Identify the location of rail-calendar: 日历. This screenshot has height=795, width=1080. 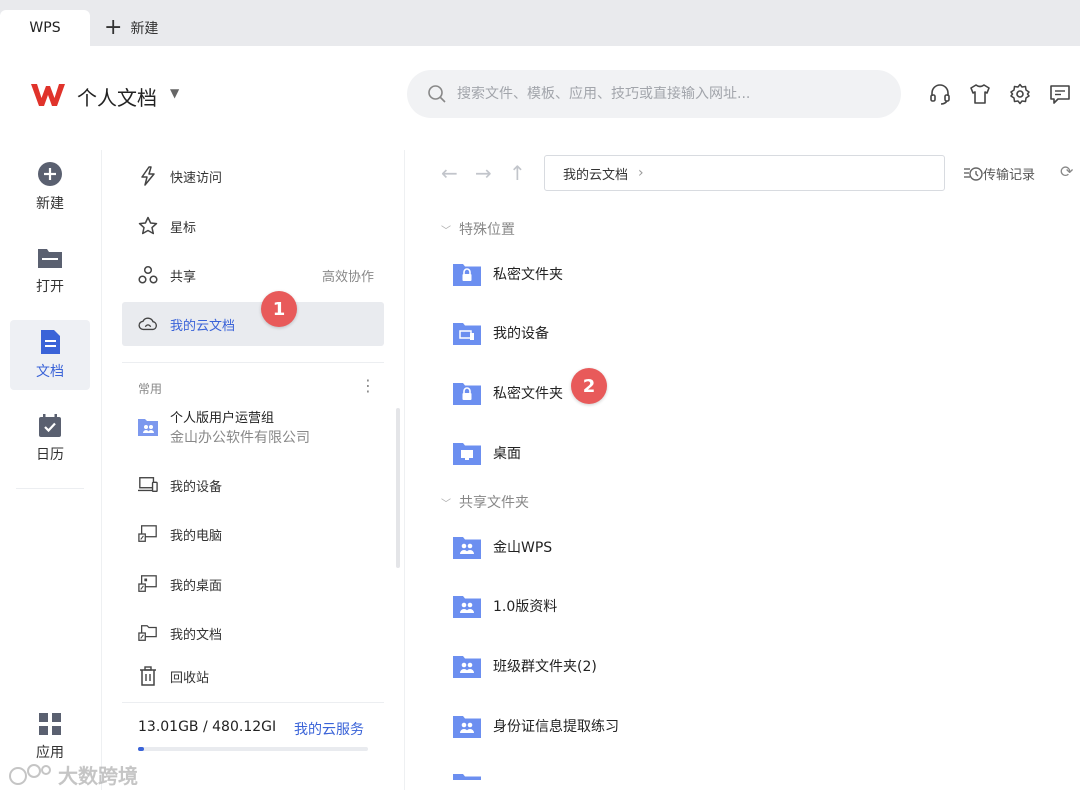
(50, 439).